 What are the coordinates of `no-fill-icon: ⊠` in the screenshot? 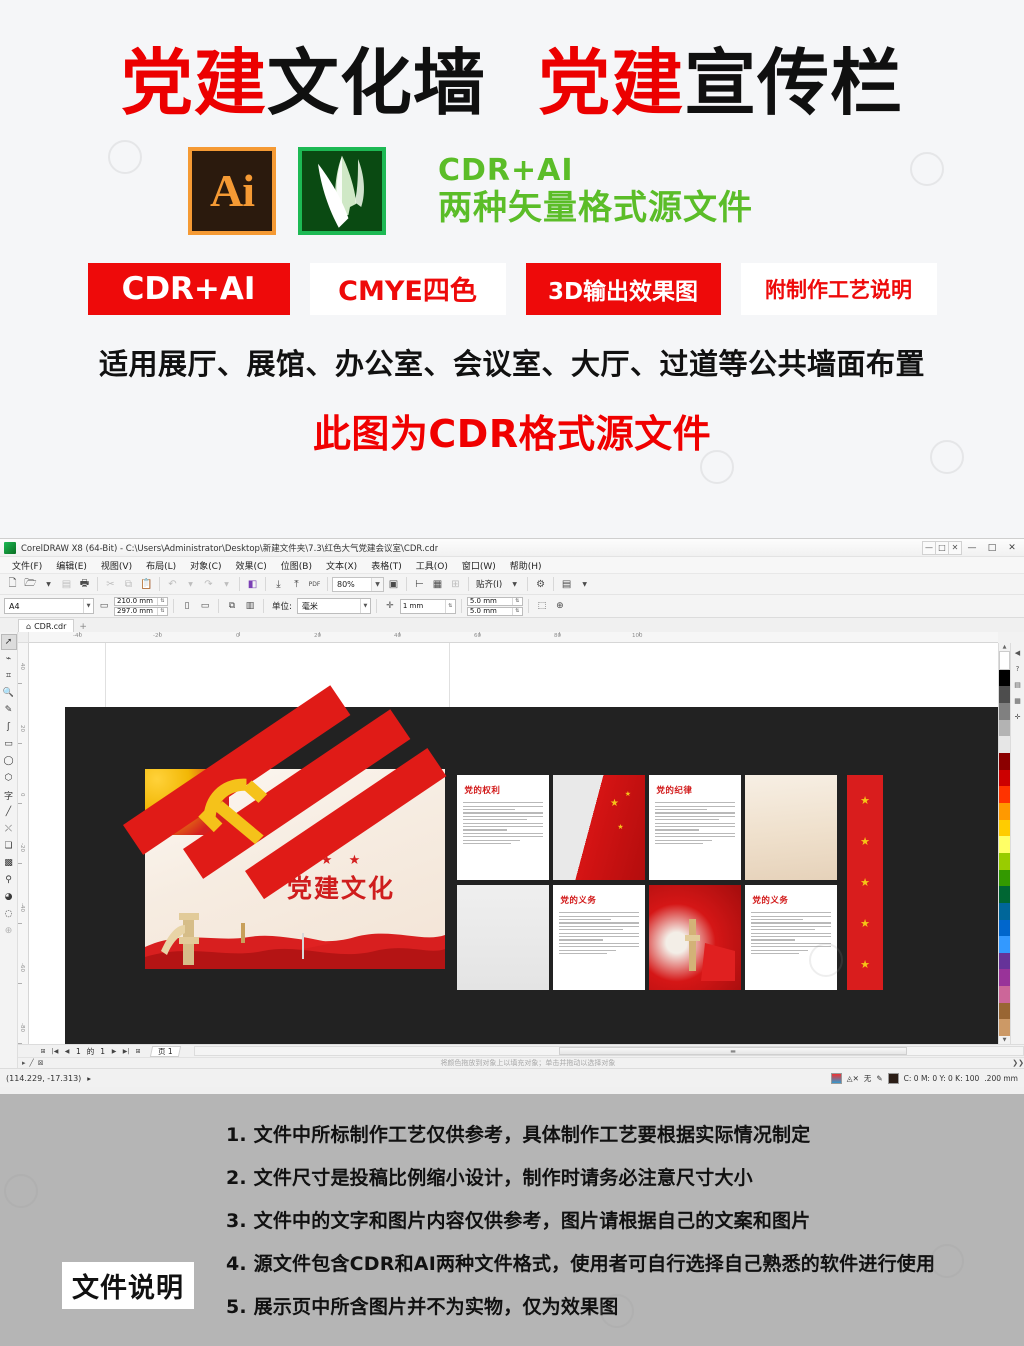 It's located at (41, 1063).